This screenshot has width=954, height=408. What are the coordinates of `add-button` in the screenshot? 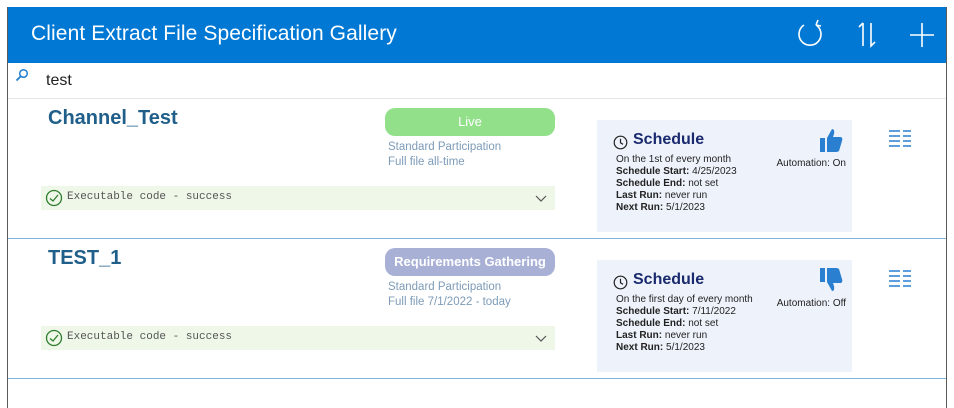 It's located at (922, 35).